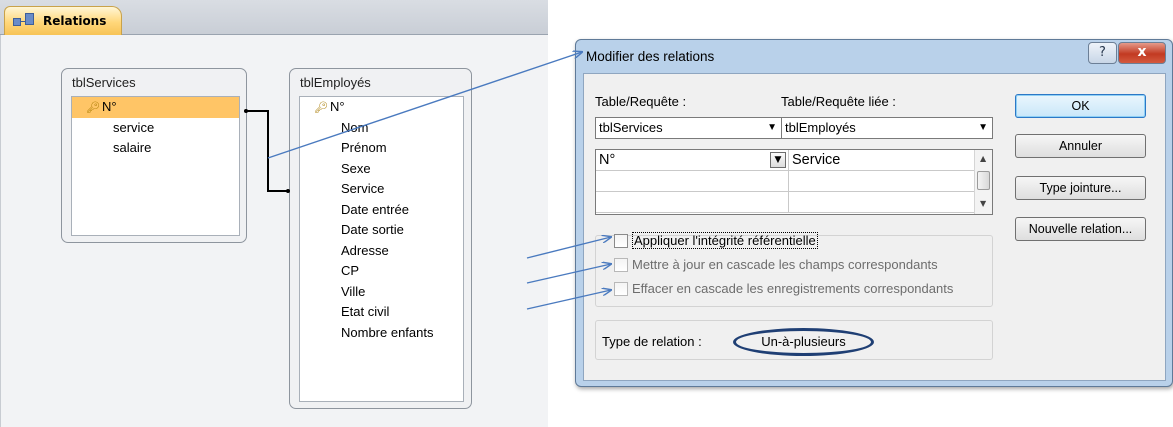 The image size is (1173, 427). Describe the element at coordinates (381, 333) in the screenshot. I see `field-row: Nombre enfants` at that location.